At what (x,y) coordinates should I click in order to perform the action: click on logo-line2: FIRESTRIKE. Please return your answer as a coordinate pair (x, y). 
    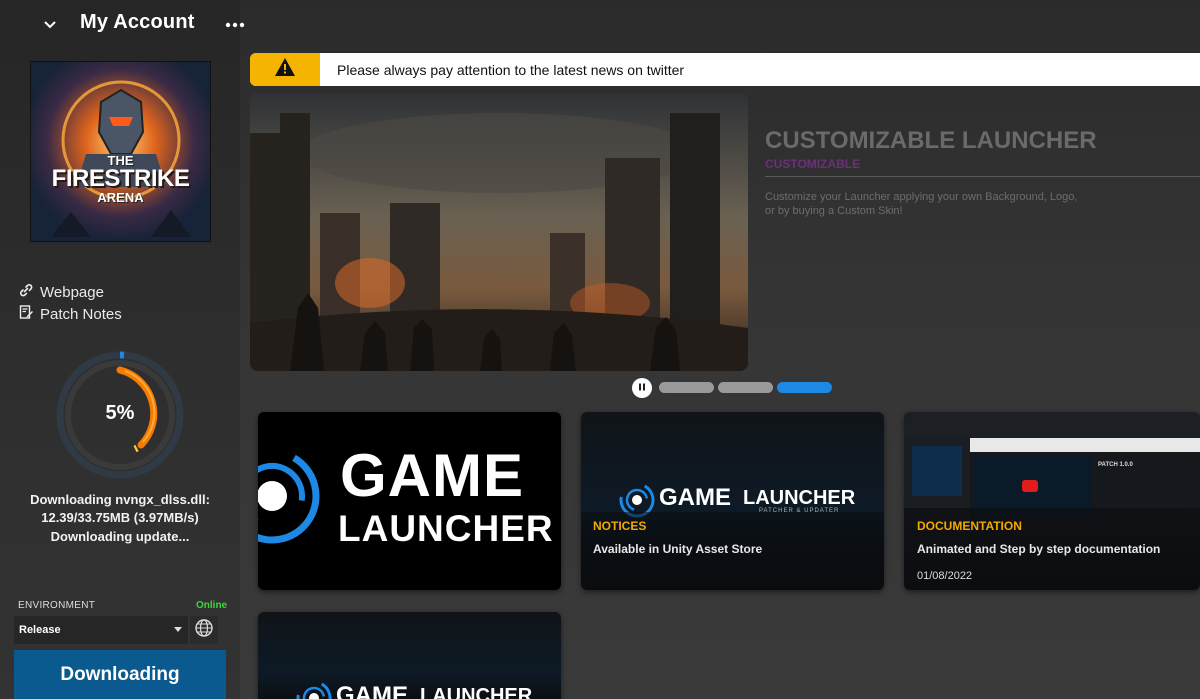
    Looking at the image, I should click on (120, 178).